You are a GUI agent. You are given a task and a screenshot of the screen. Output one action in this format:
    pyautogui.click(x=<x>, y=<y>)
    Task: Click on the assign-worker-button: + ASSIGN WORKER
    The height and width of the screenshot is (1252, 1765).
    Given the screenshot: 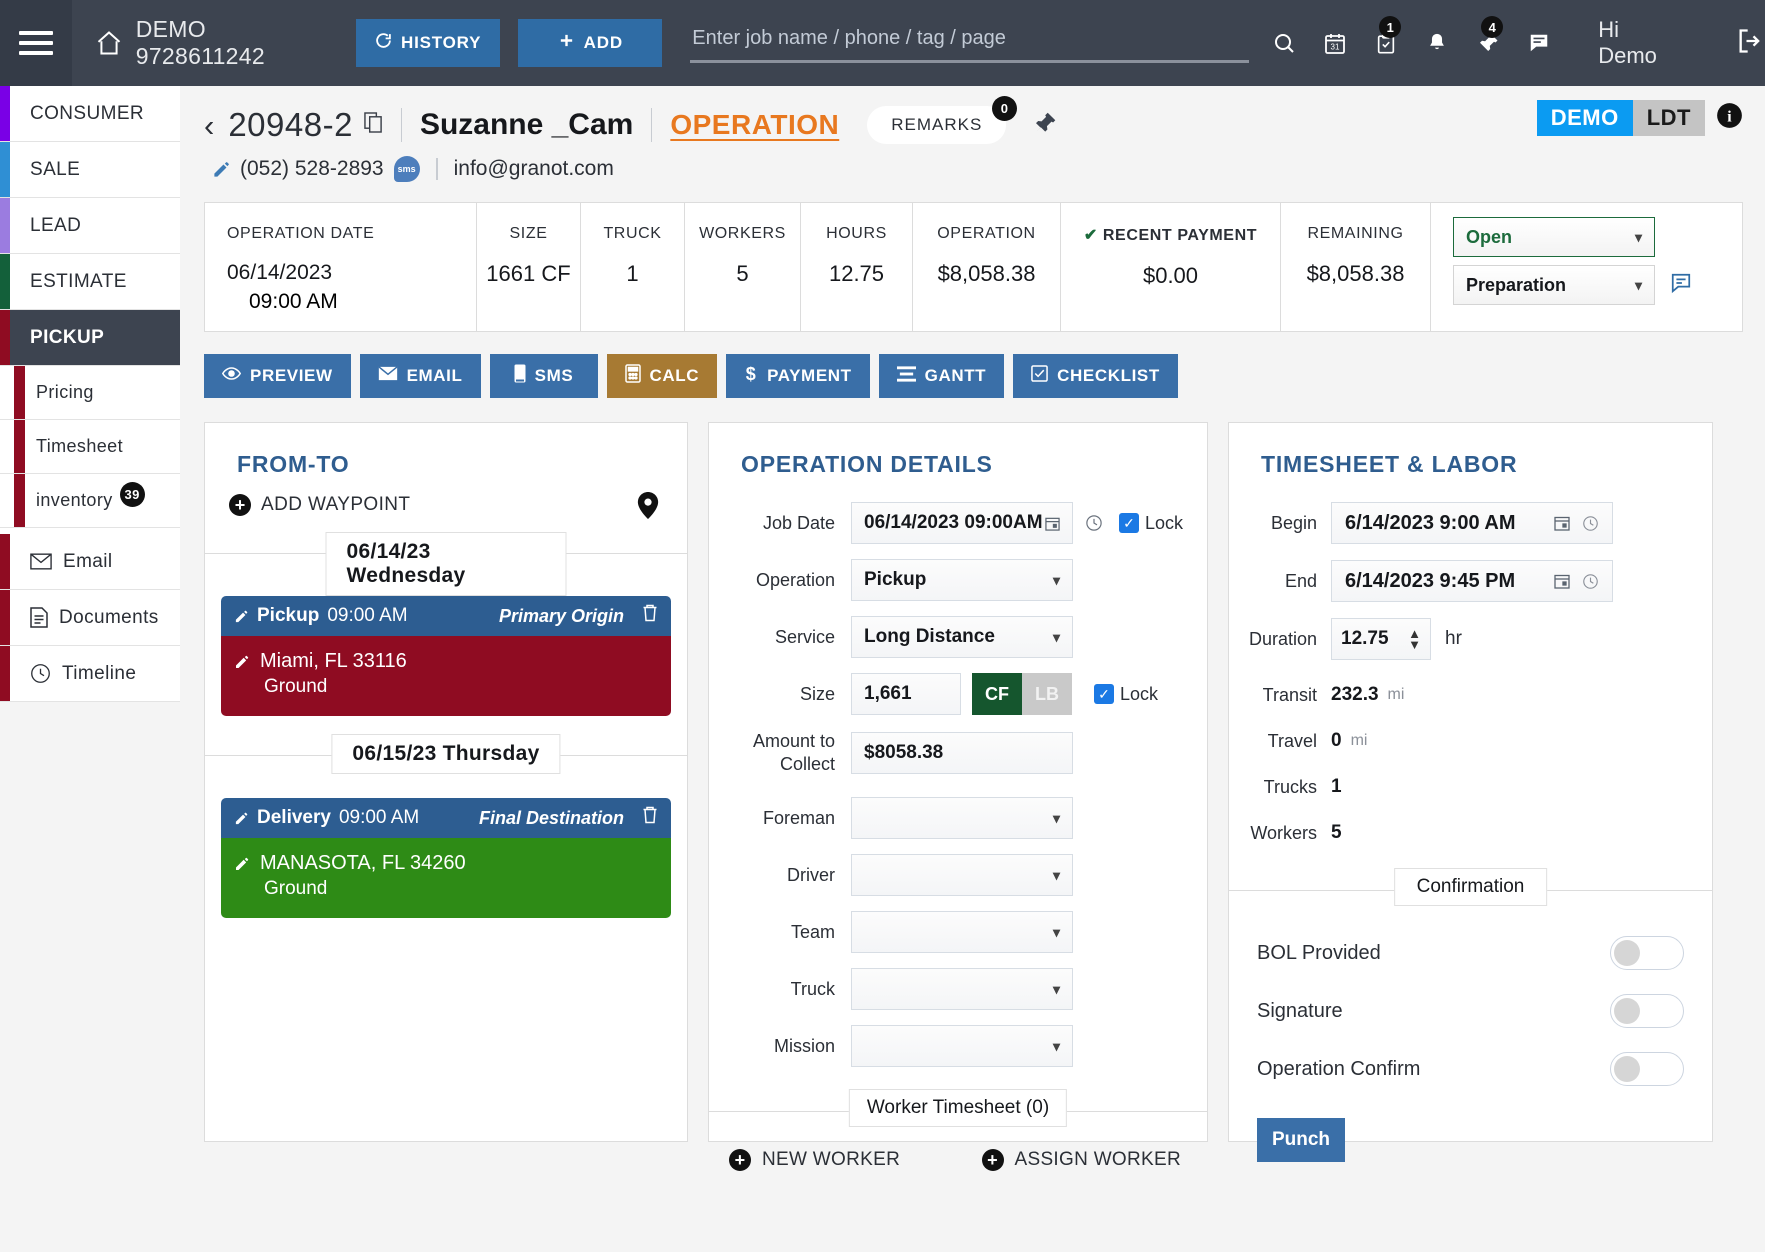 What is the action you would take?
    pyautogui.click(x=1081, y=1160)
    